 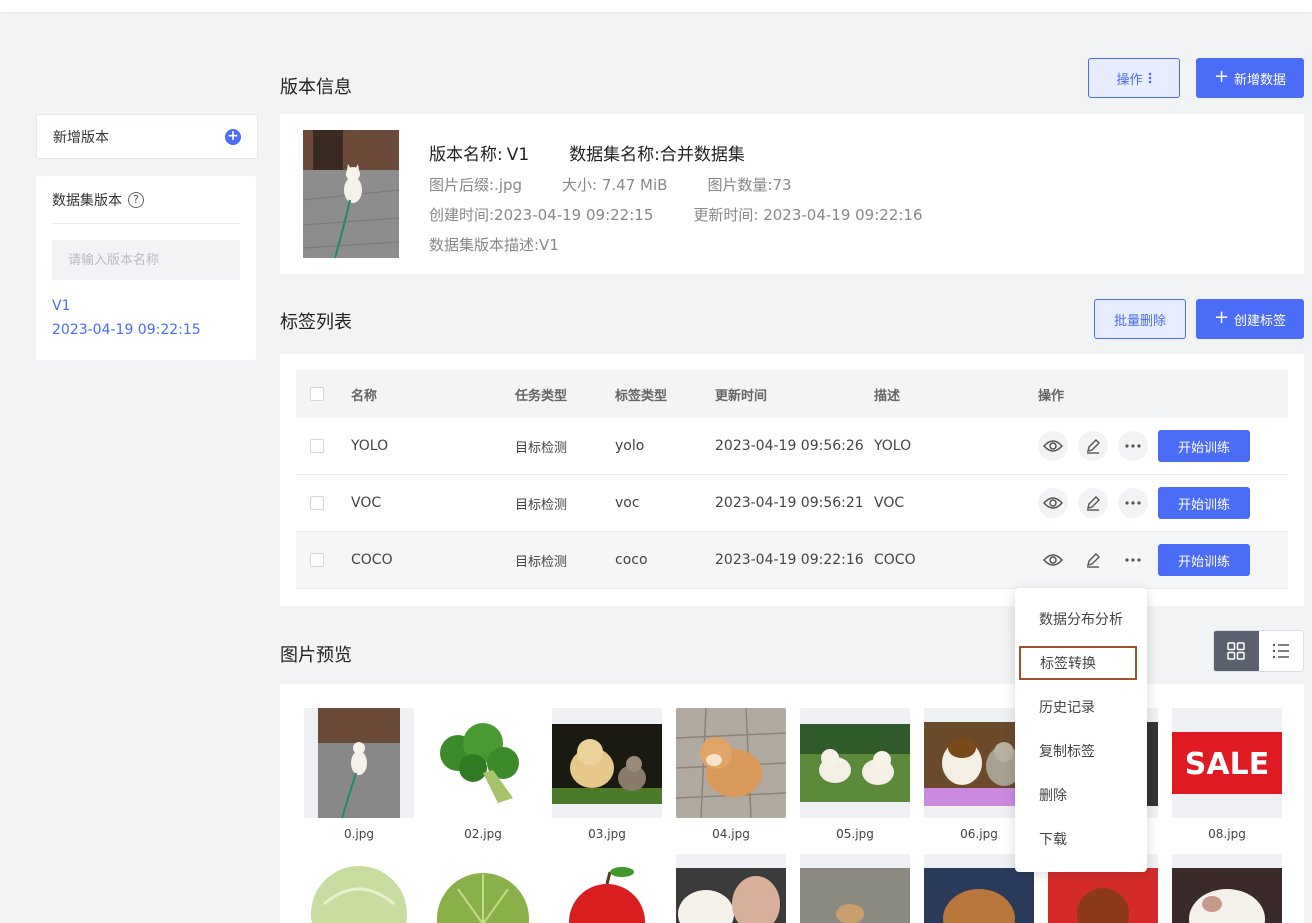 What do you see at coordinates (792, 394) in the screenshot?
I see `table-header: 名称 任务类型 标签类型 更新时间 描述 操作` at bounding box center [792, 394].